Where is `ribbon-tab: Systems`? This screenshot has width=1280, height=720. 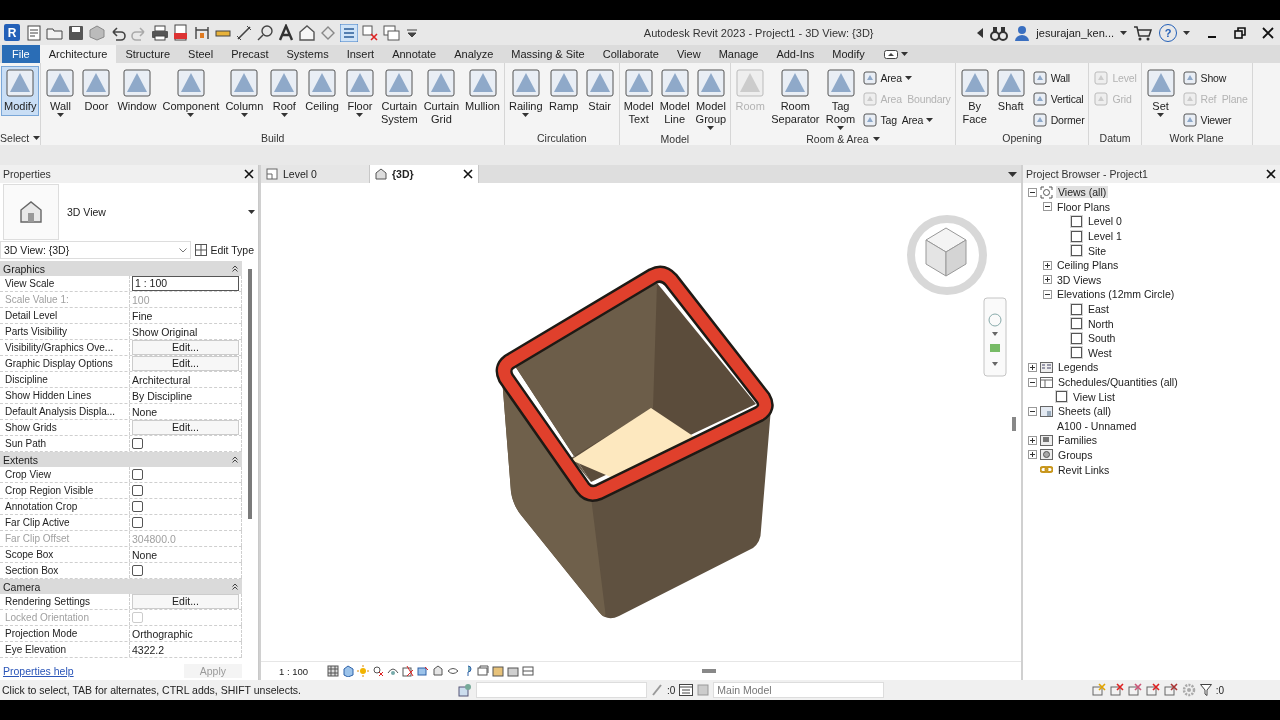 ribbon-tab: Systems is located at coordinates (307, 54).